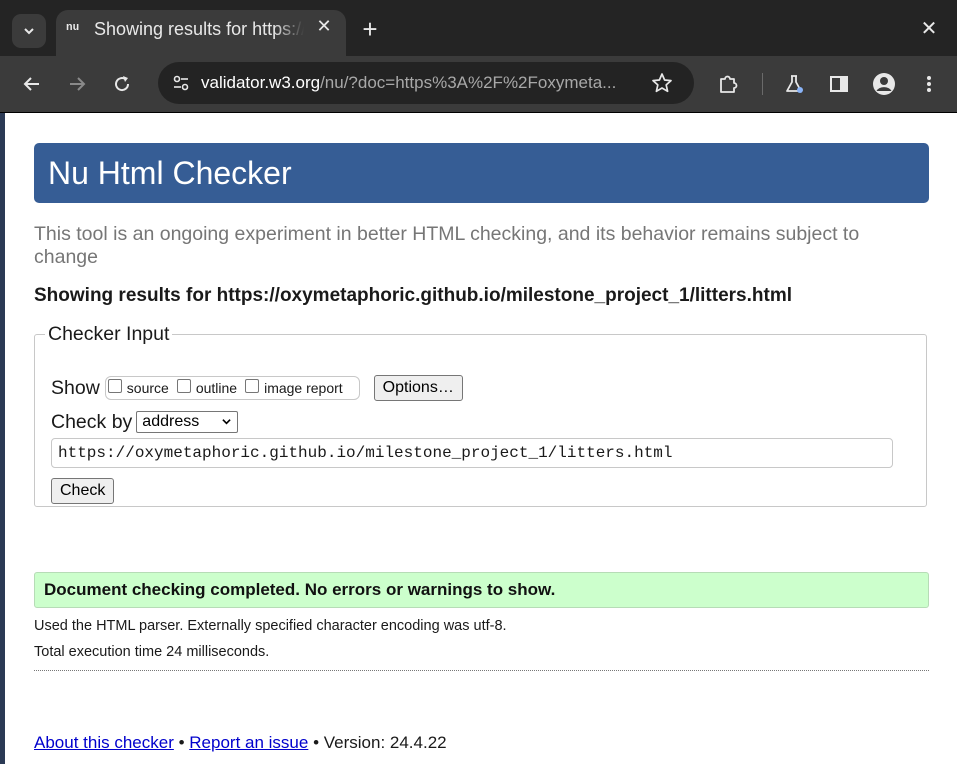 This screenshot has width=957, height=764. I want to click on outline-label: outline, so click(216, 388).